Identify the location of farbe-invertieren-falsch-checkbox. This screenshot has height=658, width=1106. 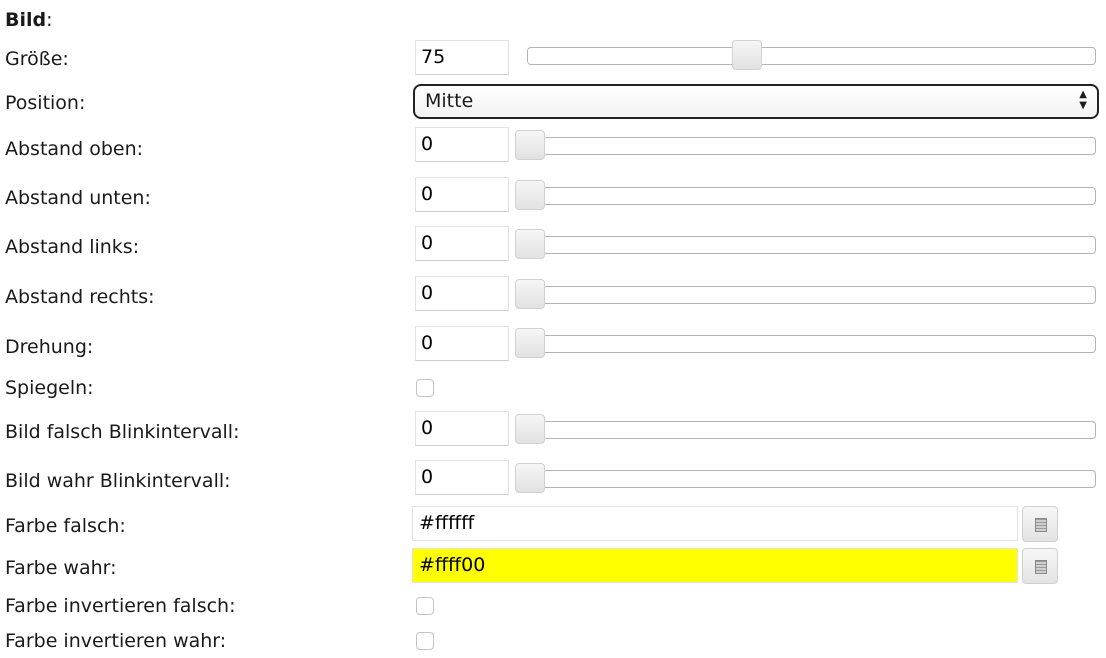
(425, 606).